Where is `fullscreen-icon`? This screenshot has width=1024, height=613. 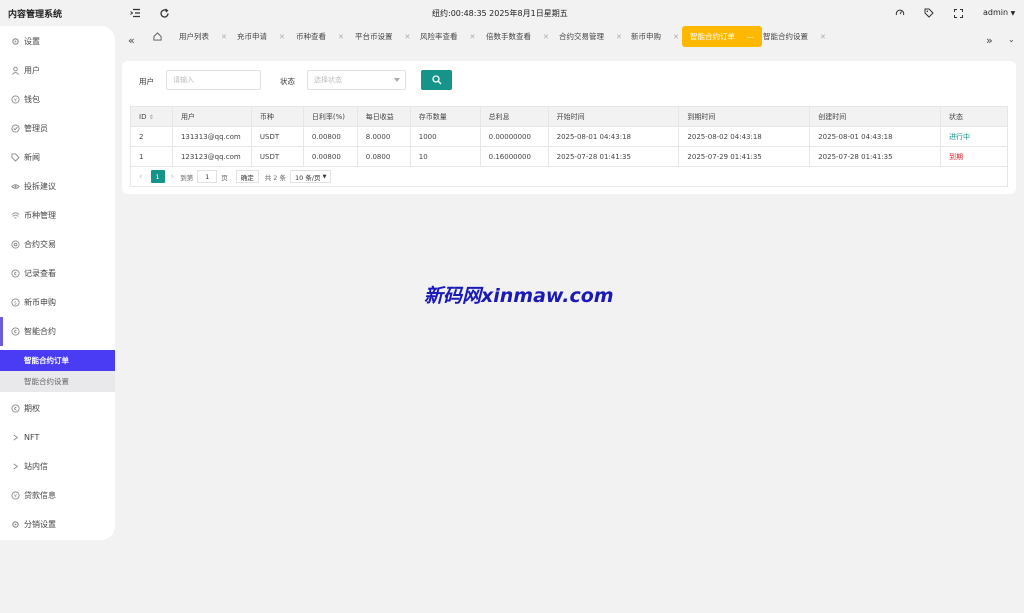
fullscreen-icon is located at coordinates (958, 13).